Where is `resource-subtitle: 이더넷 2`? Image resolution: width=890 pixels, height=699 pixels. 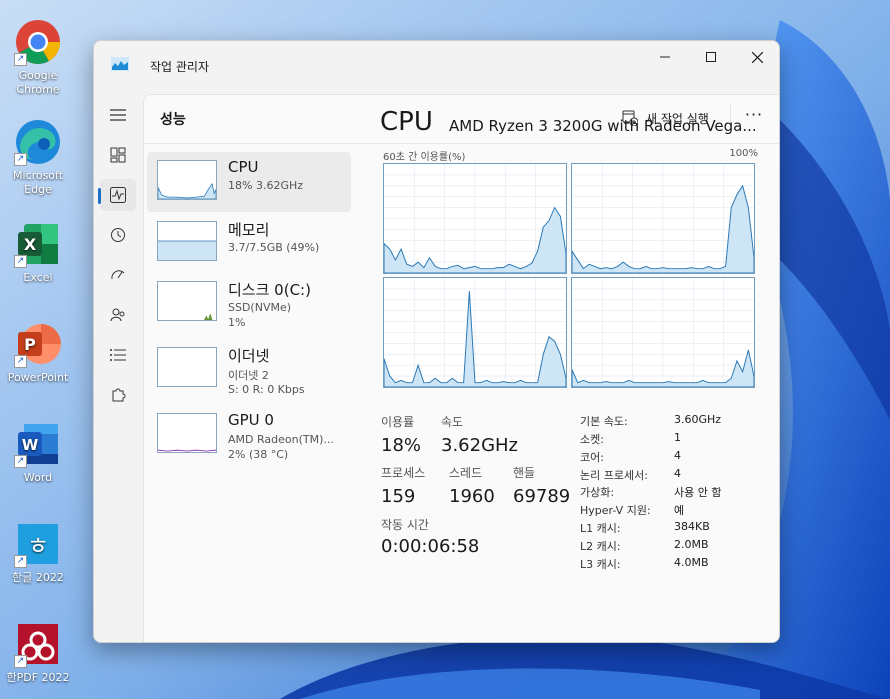 resource-subtitle: 이더넷 2 is located at coordinates (248, 375).